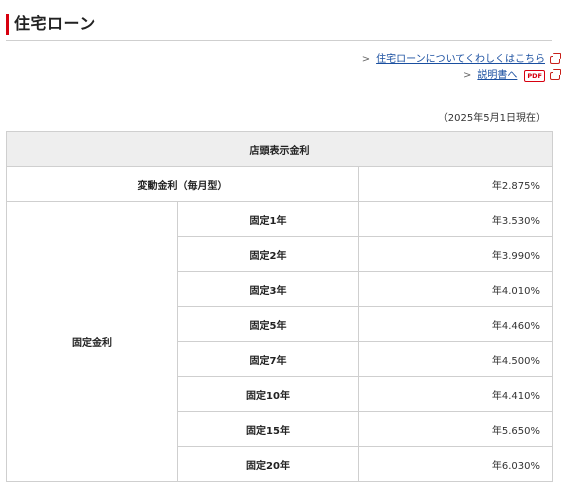 The width and height of the screenshot is (566, 490). Describe the element at coordinates (268, 464) in the screenshot. I see `fixed-term-label: 固定20年` at that location.